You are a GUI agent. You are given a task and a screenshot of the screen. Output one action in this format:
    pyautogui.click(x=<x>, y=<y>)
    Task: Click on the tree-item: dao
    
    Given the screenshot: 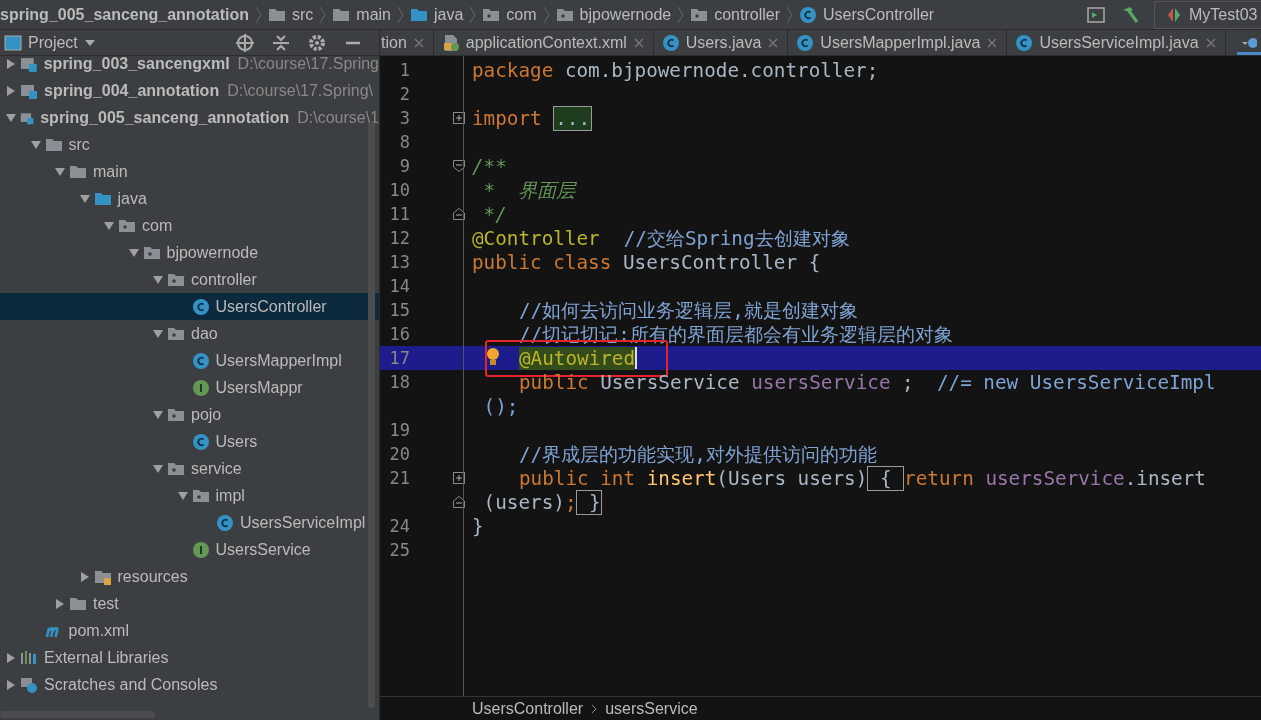 What is the action you would take?
    pyautogui.click(x=189, y=333)
    